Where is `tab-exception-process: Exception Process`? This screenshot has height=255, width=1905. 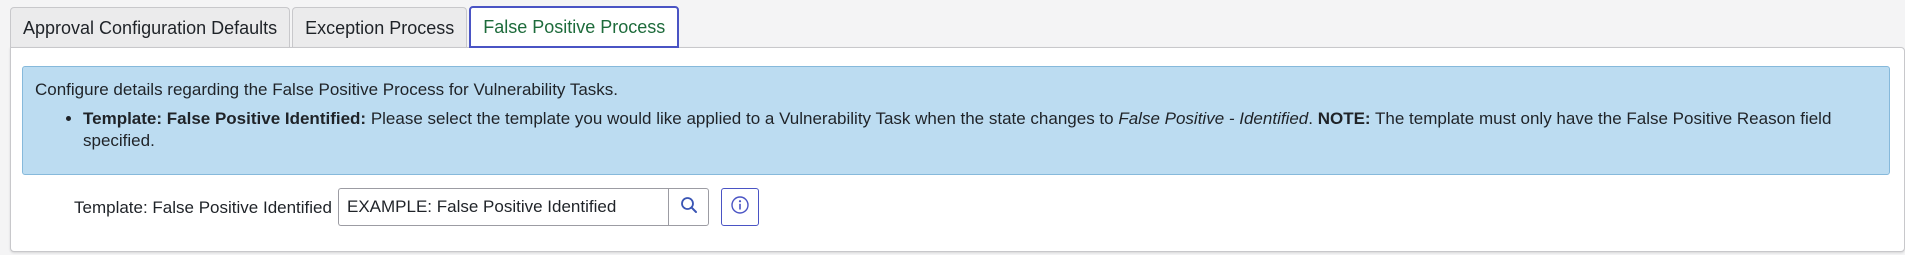
tab-exception-process: Exception Process is located at coordinates (380, 27).